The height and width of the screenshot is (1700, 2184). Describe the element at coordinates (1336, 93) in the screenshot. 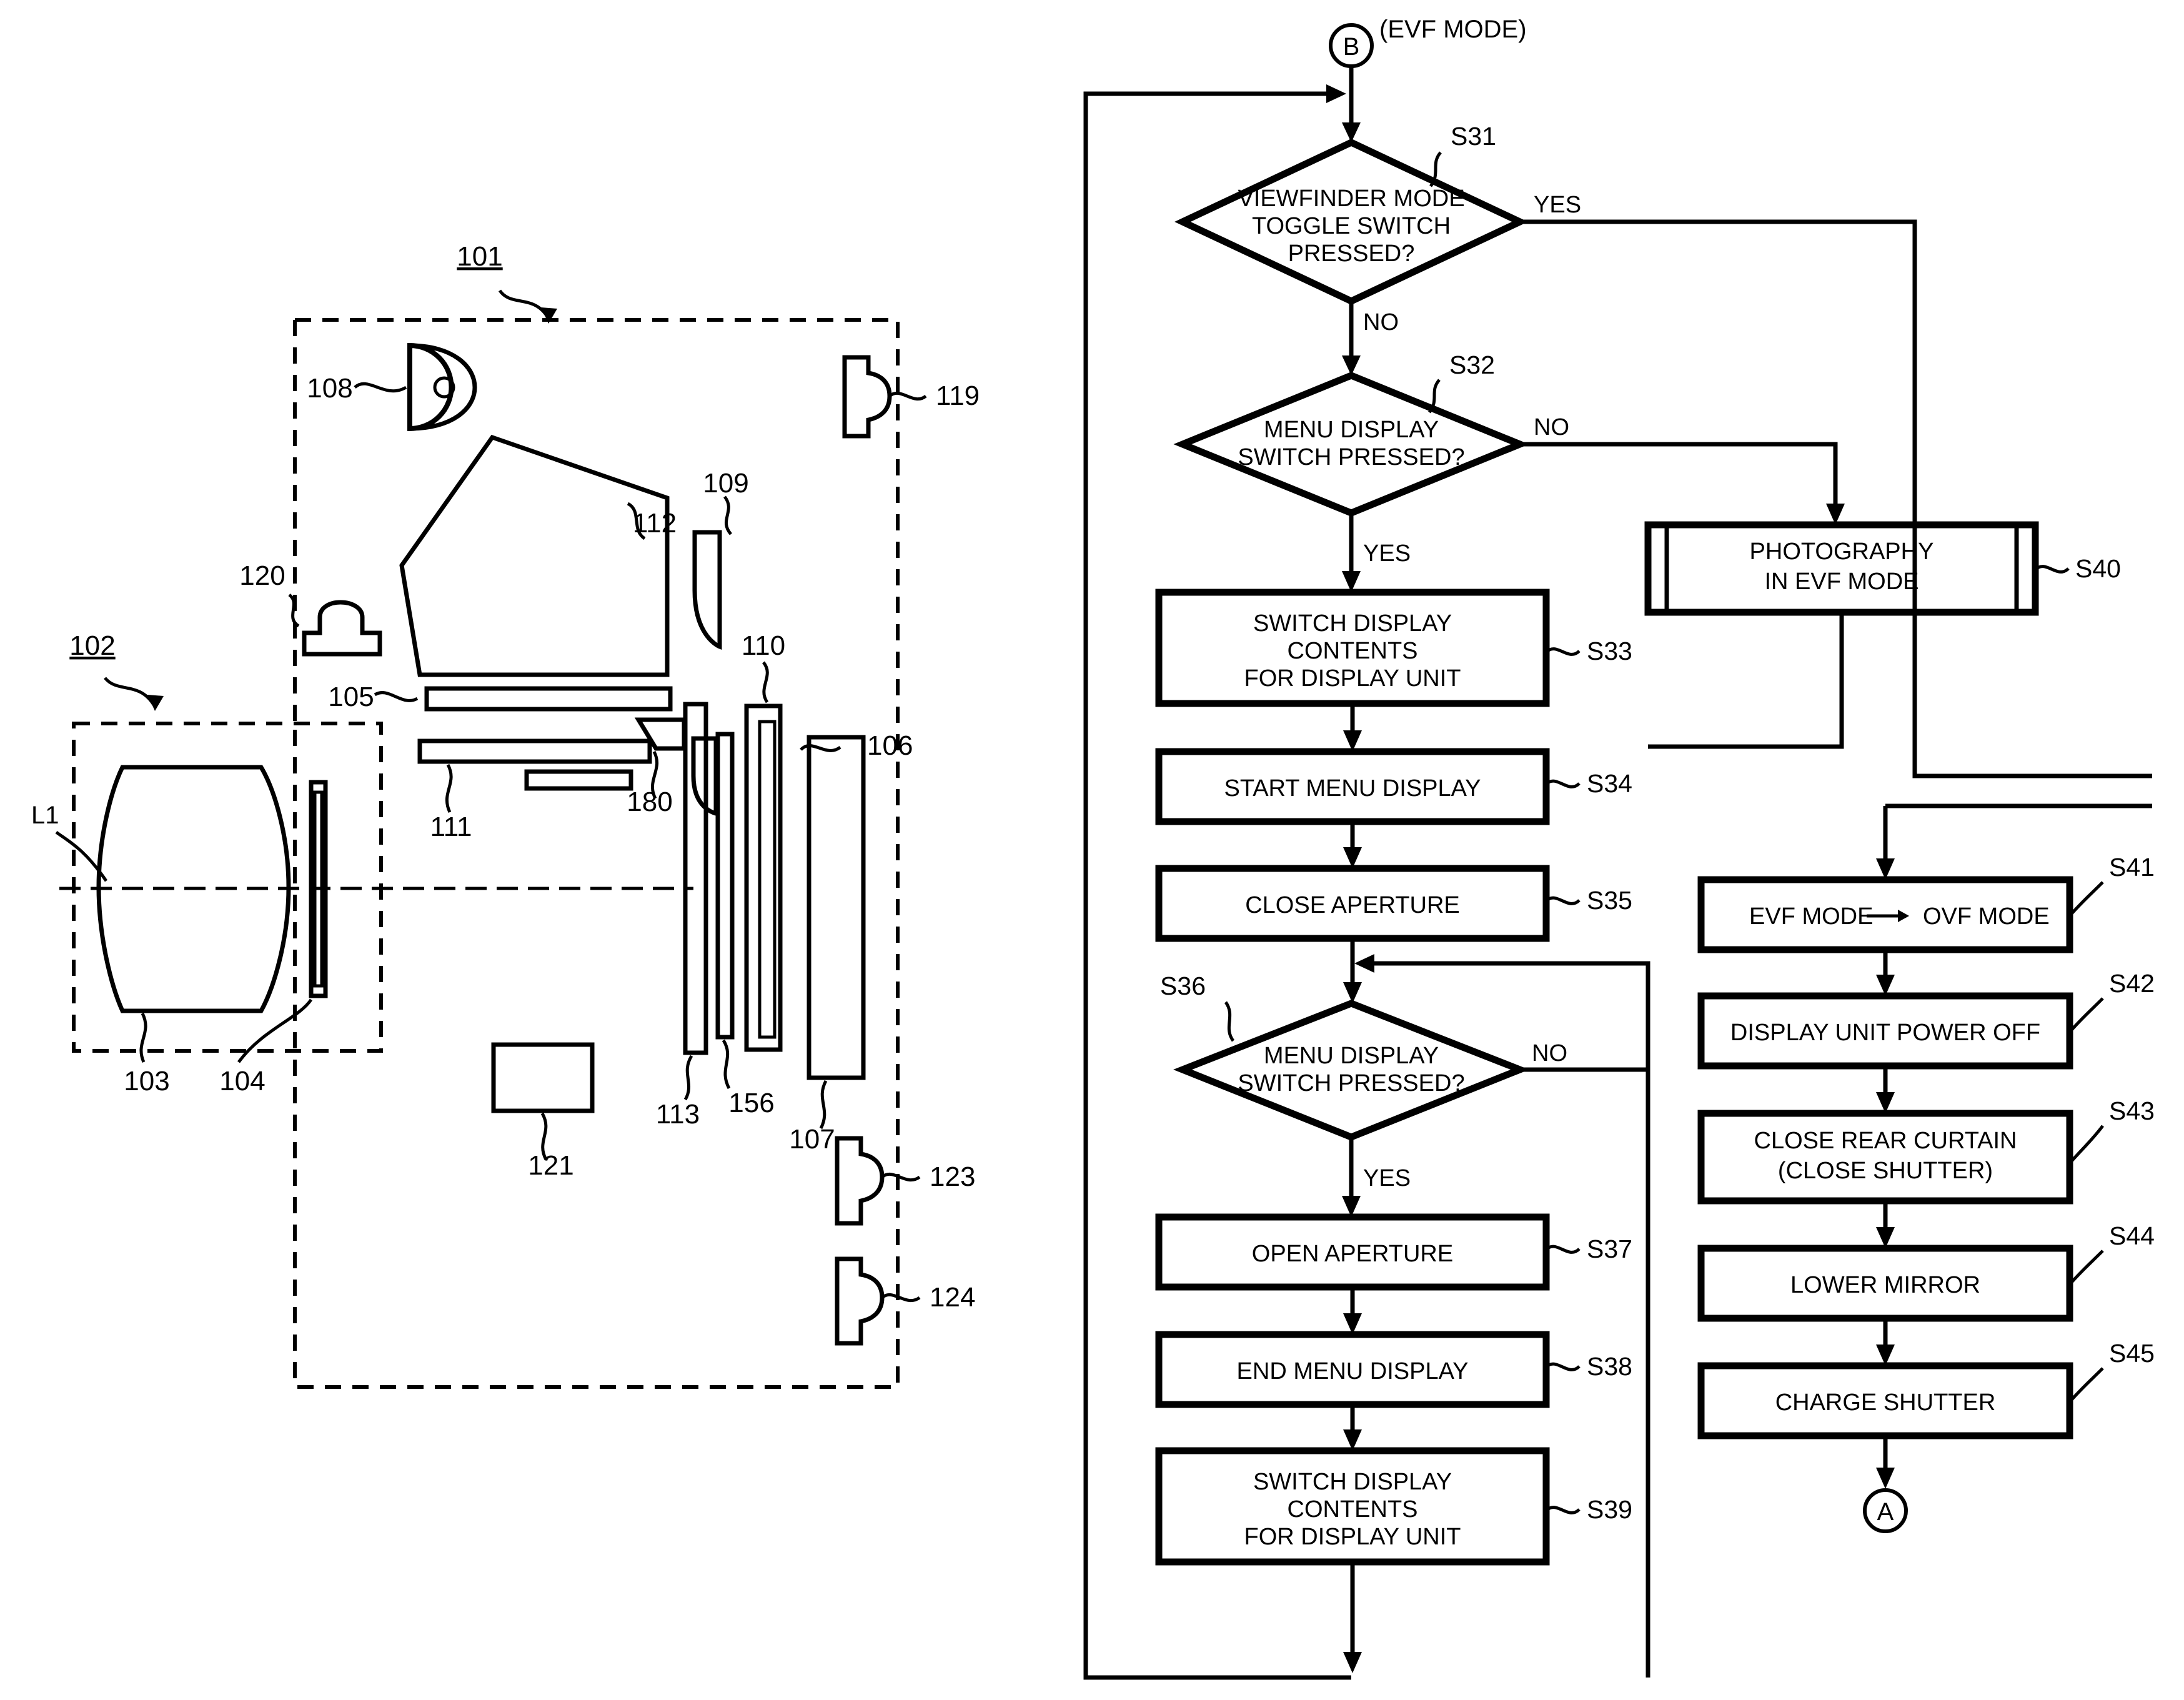

I see `loopback-arrow` at that location.